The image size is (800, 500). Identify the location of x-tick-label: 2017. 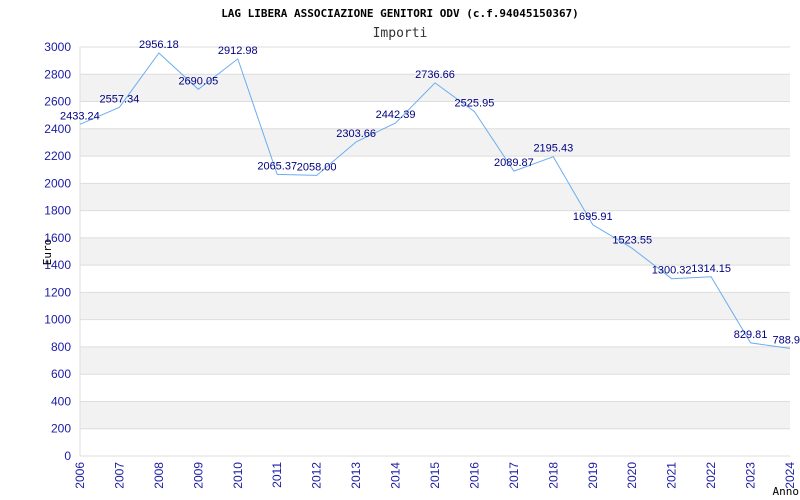
(514, 475).